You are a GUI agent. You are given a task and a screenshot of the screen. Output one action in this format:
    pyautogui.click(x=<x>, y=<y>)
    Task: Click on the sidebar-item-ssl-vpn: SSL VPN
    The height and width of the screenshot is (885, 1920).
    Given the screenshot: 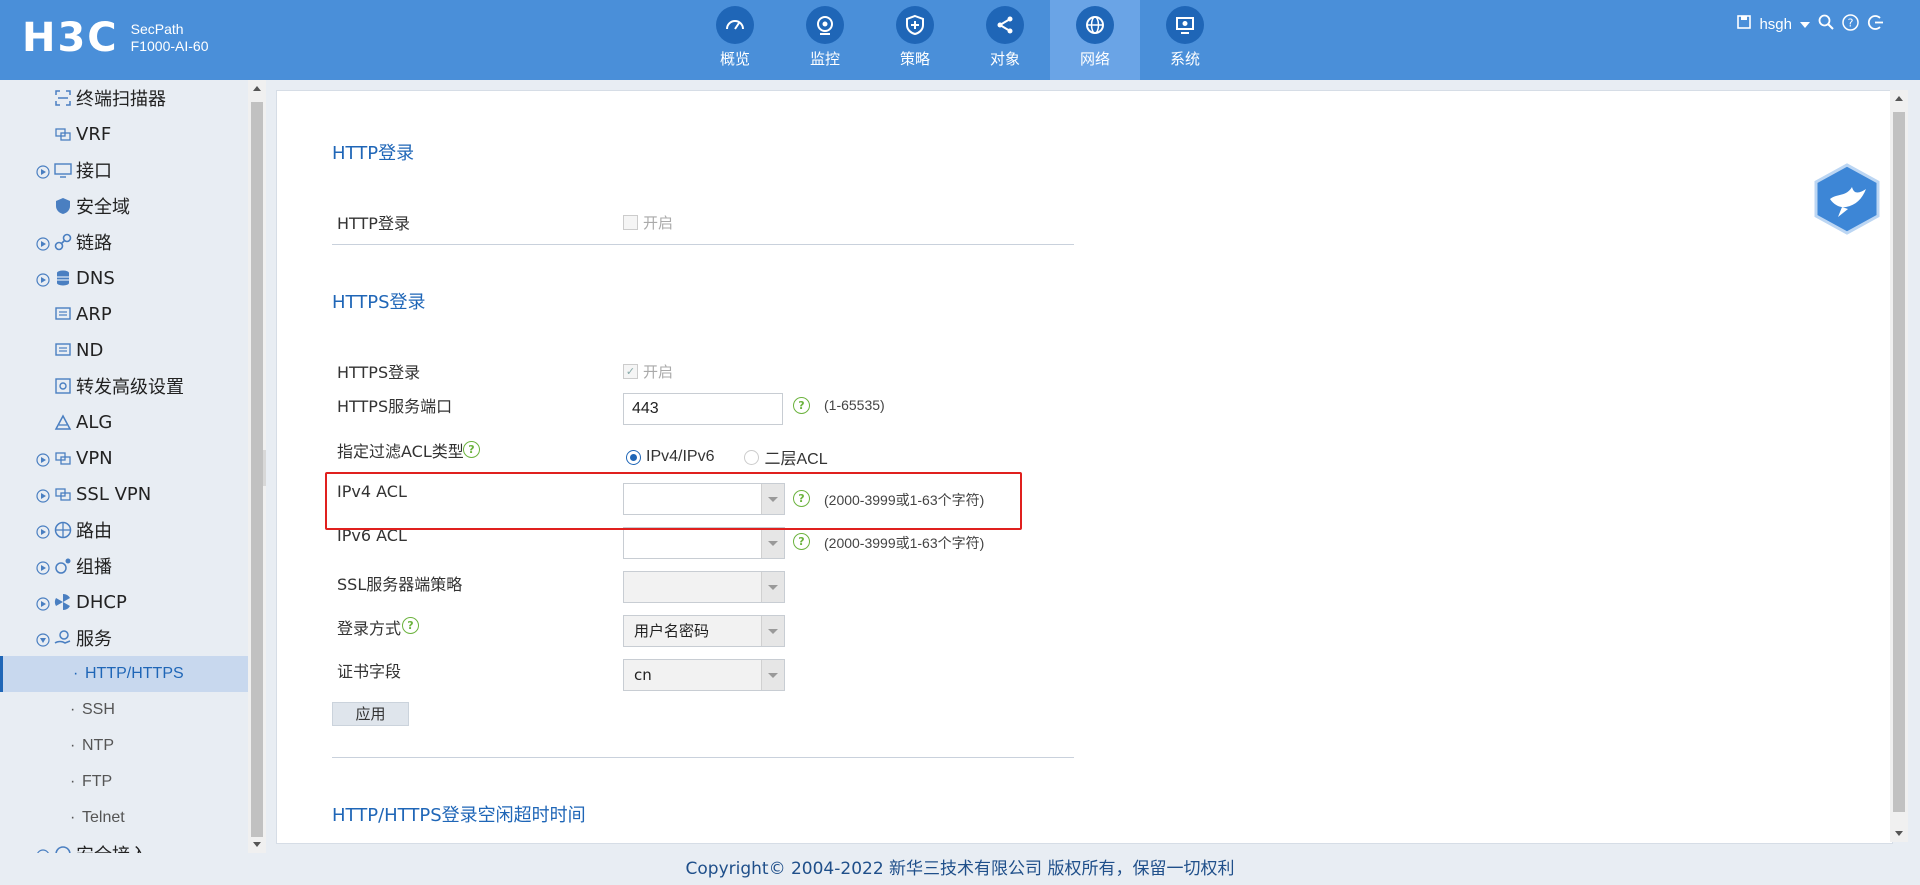 What is the action you would take?
    pyautogui.click(x=124, y=494)
    